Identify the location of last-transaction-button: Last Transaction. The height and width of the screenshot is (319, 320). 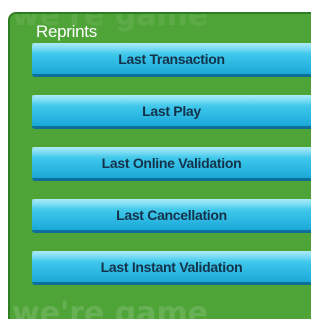
(171, 60).